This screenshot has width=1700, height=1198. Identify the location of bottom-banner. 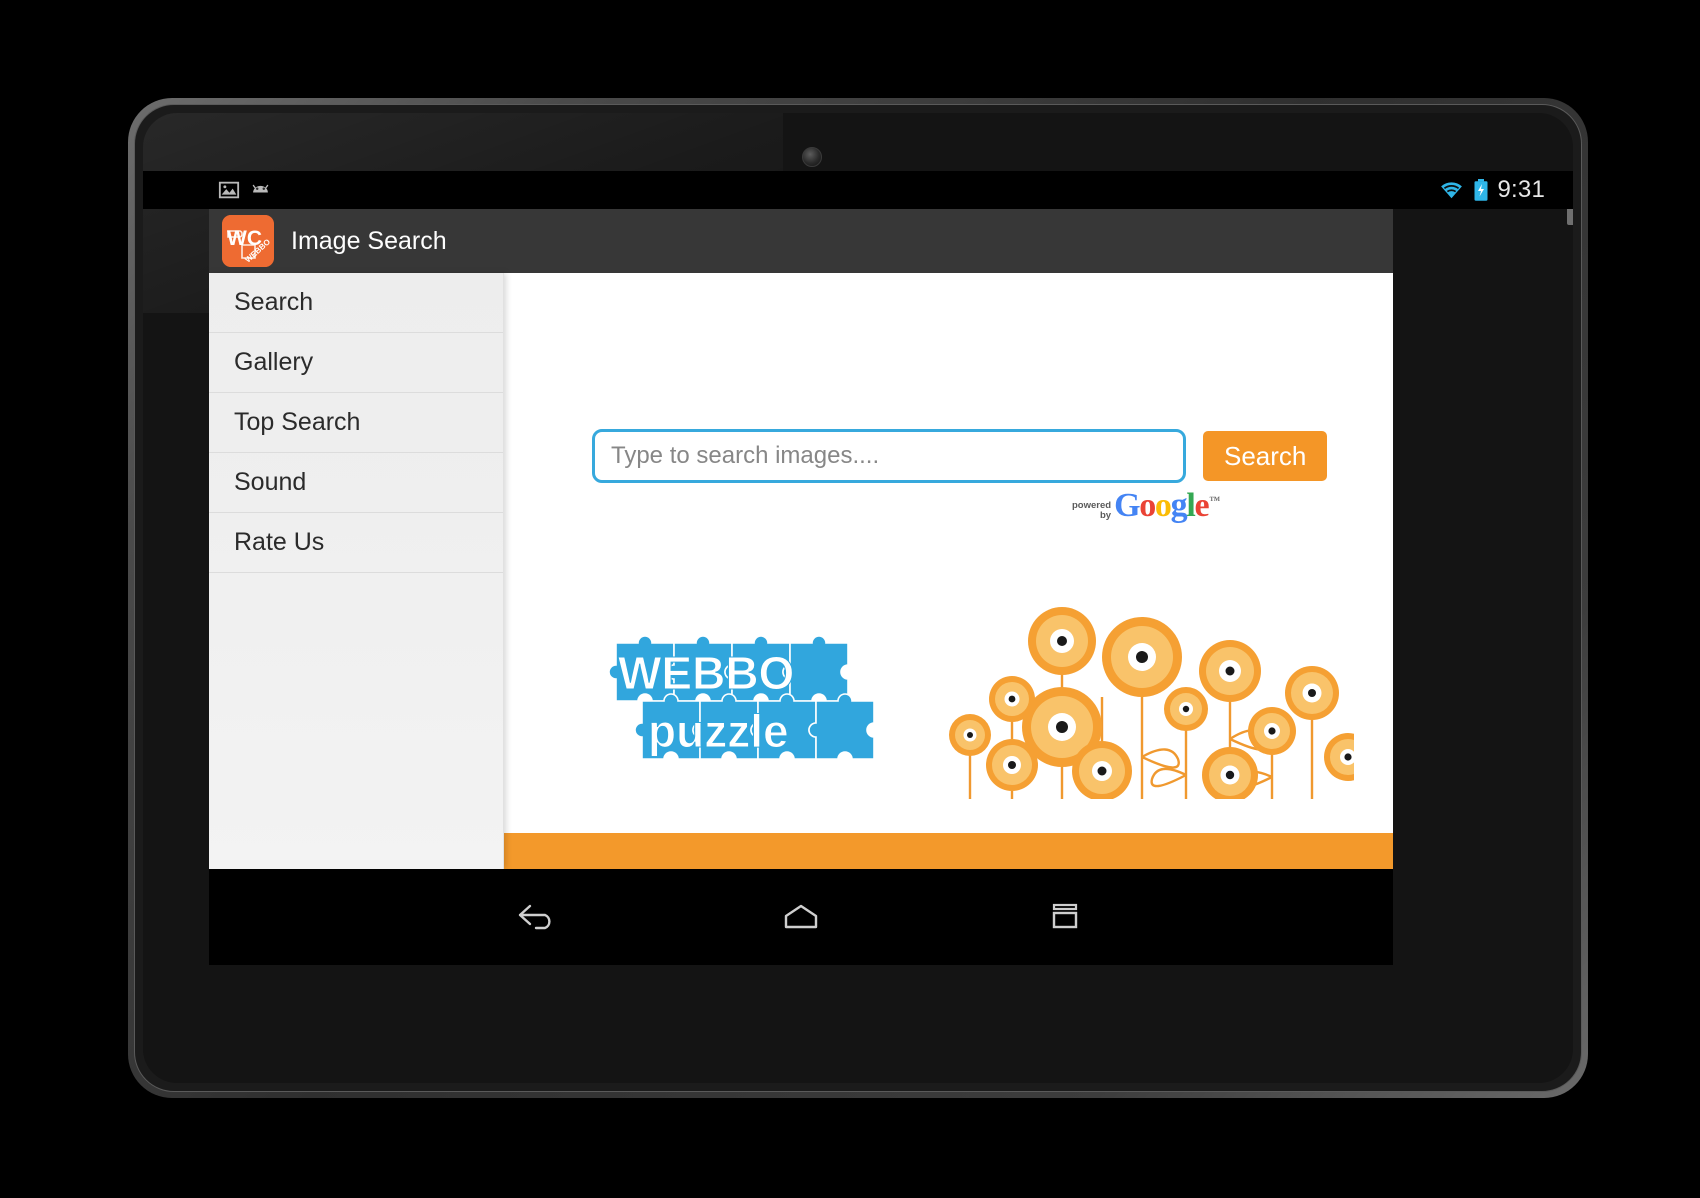
(948, 851).